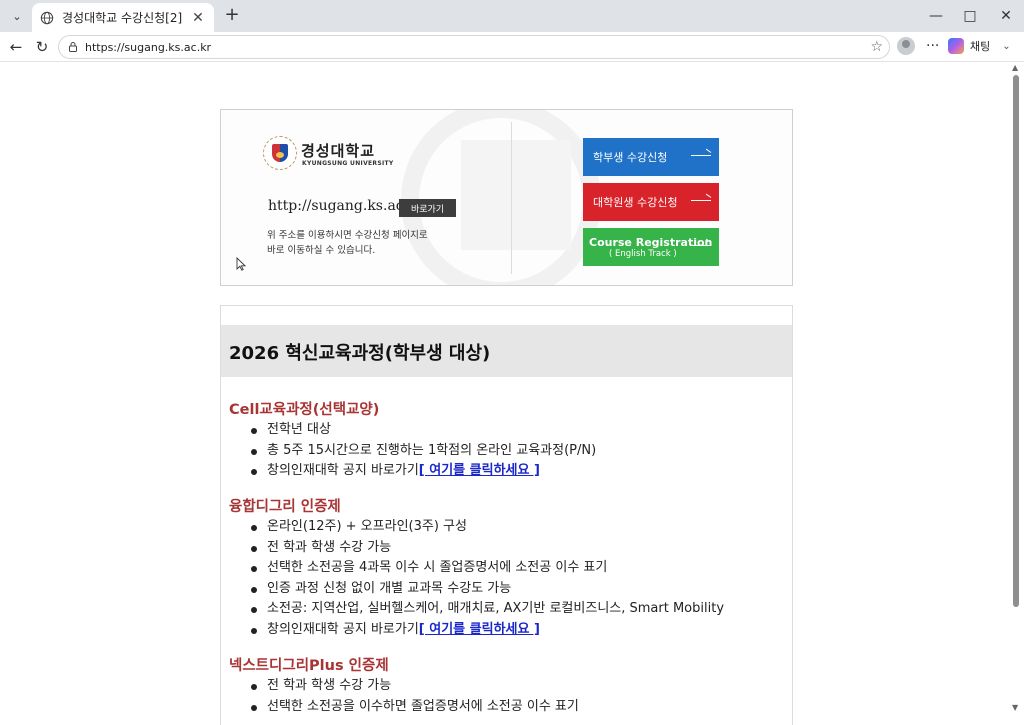 The width and height of the screenshot is (1024, 725). Describe the element at coordinates (635, 202) in the screenshot. I see `grad-label: 대학원생 수강신청` at that location.